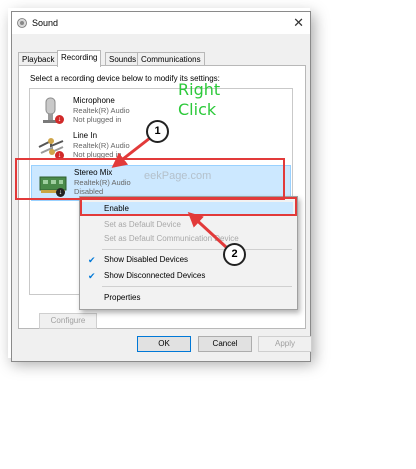  I want to click on device-name: Line In, so click(85, 135).